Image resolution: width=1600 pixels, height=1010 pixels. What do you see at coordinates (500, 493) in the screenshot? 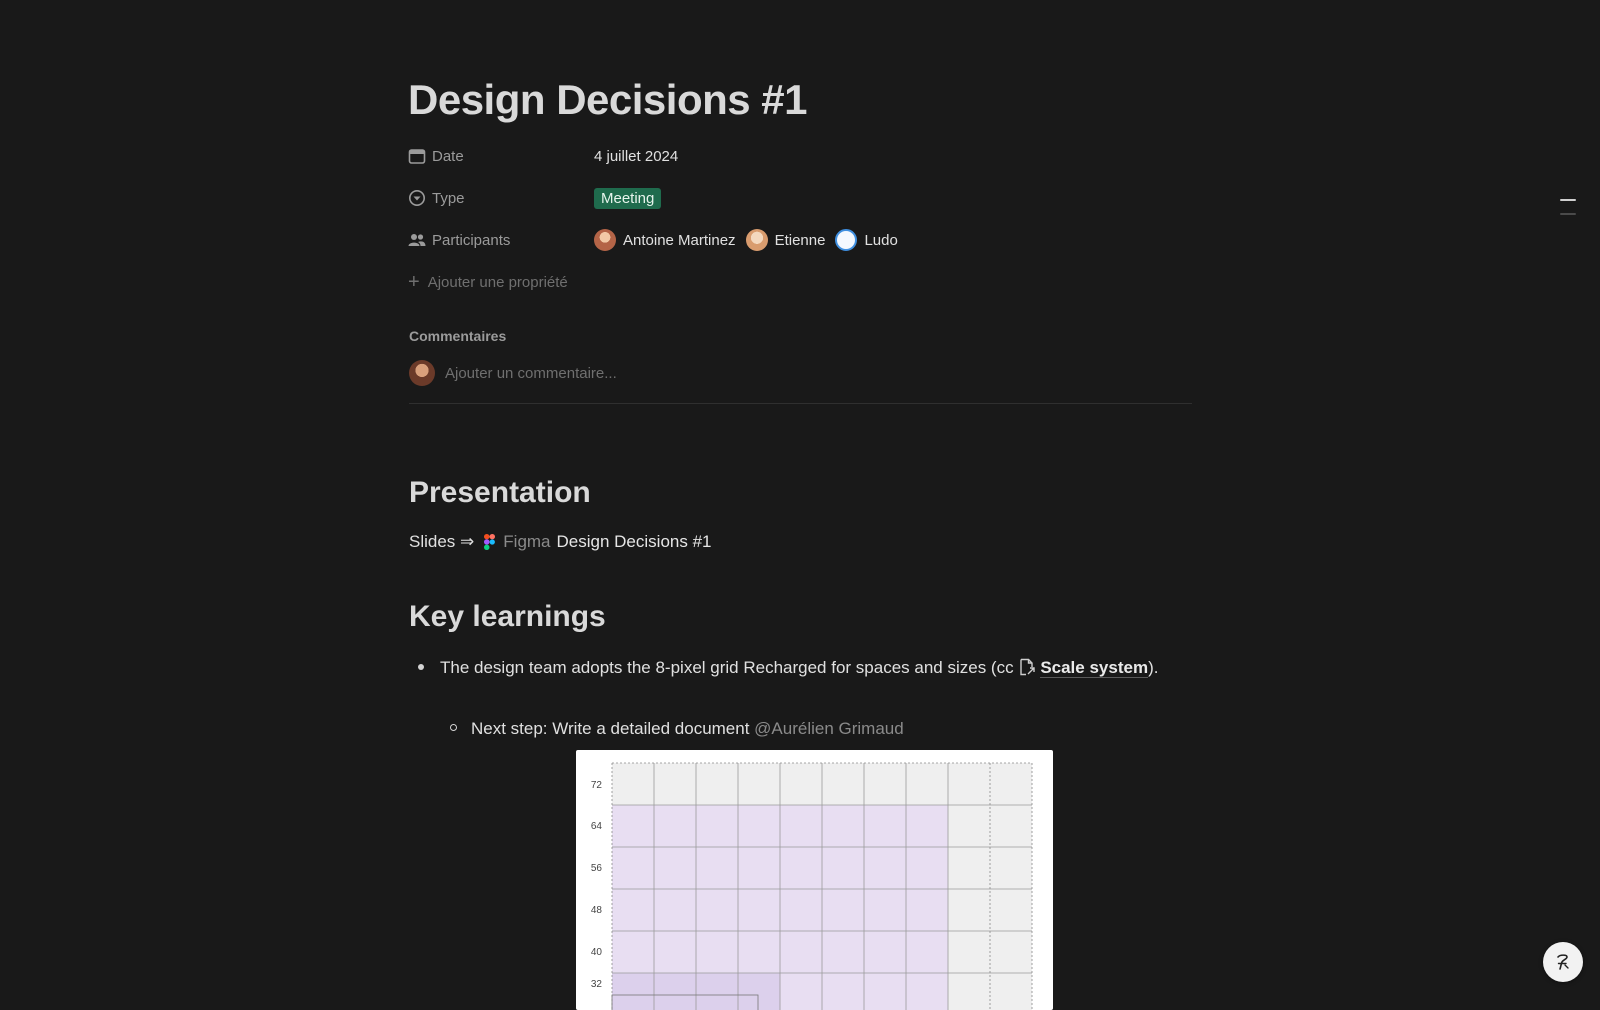
I see `heading-presentation: Presentation` at bounding box center [500, 493].